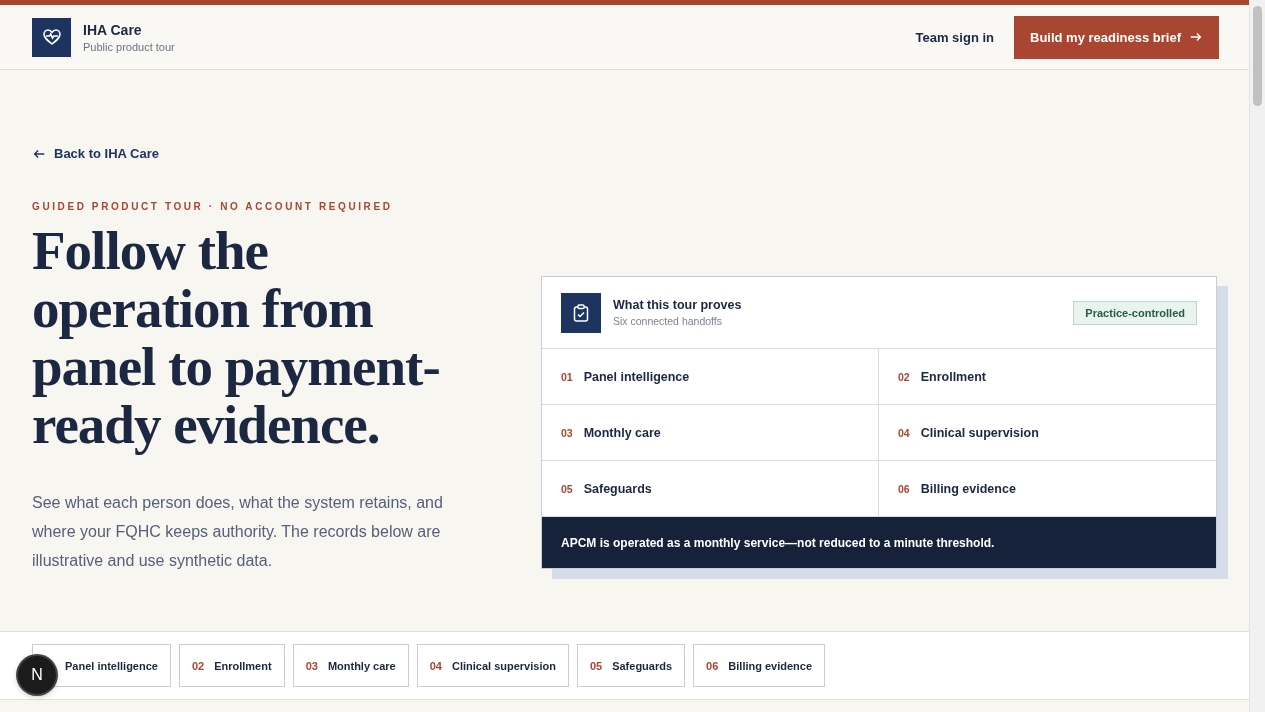 Image resolution: width=1265 pixels, height=712 pixels. What do you see at coordinates (622, 432) in the screenshot?
I see `step-label: Monthly care` at bounding box center [622, 432].